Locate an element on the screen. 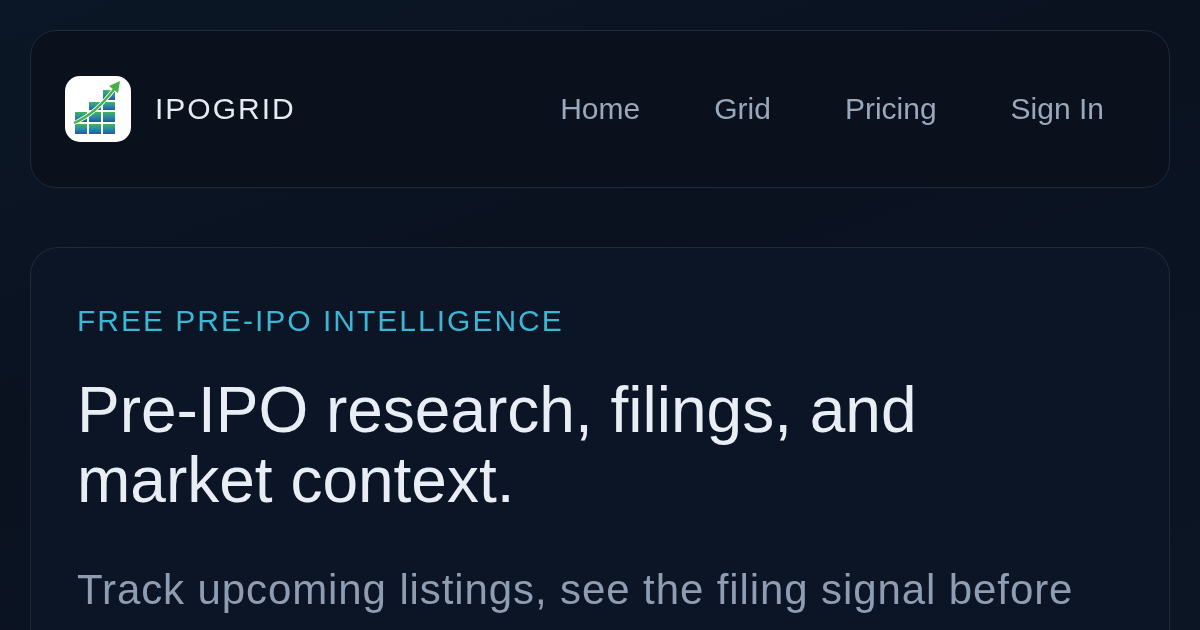  nav-link: Sign In is located at coordinates (1057, 109).